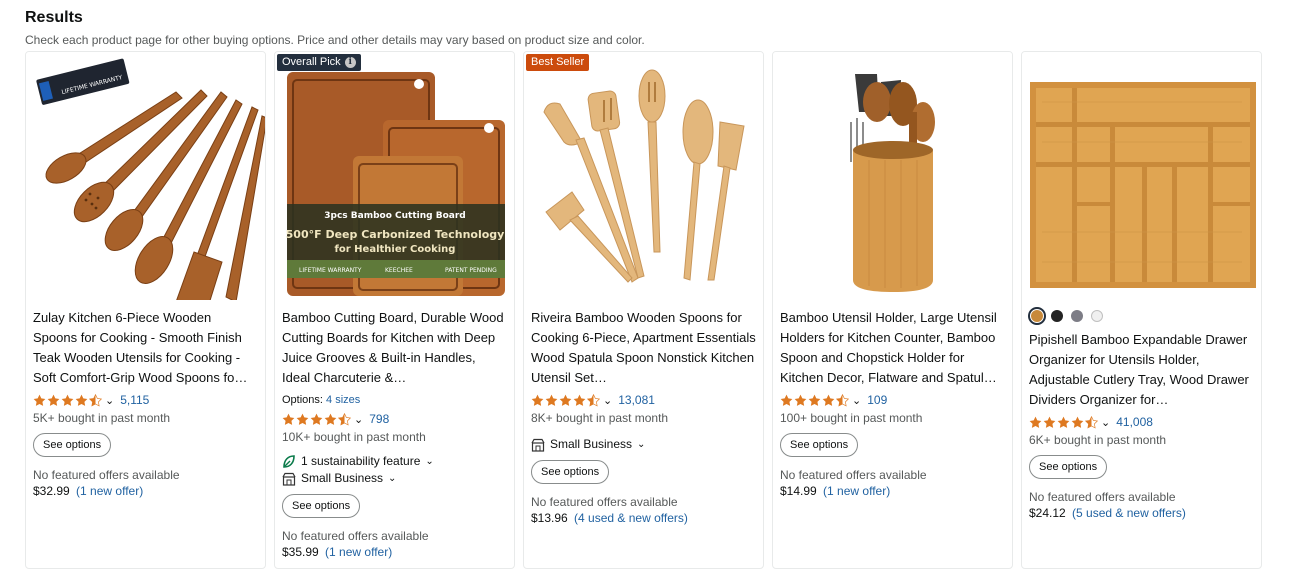 The height and width of the screenshot is (569, 1292). What do you see at coordinates (549, 518) in the screenshot?
I see `price: $13.96` at bounding box center [549, 518].